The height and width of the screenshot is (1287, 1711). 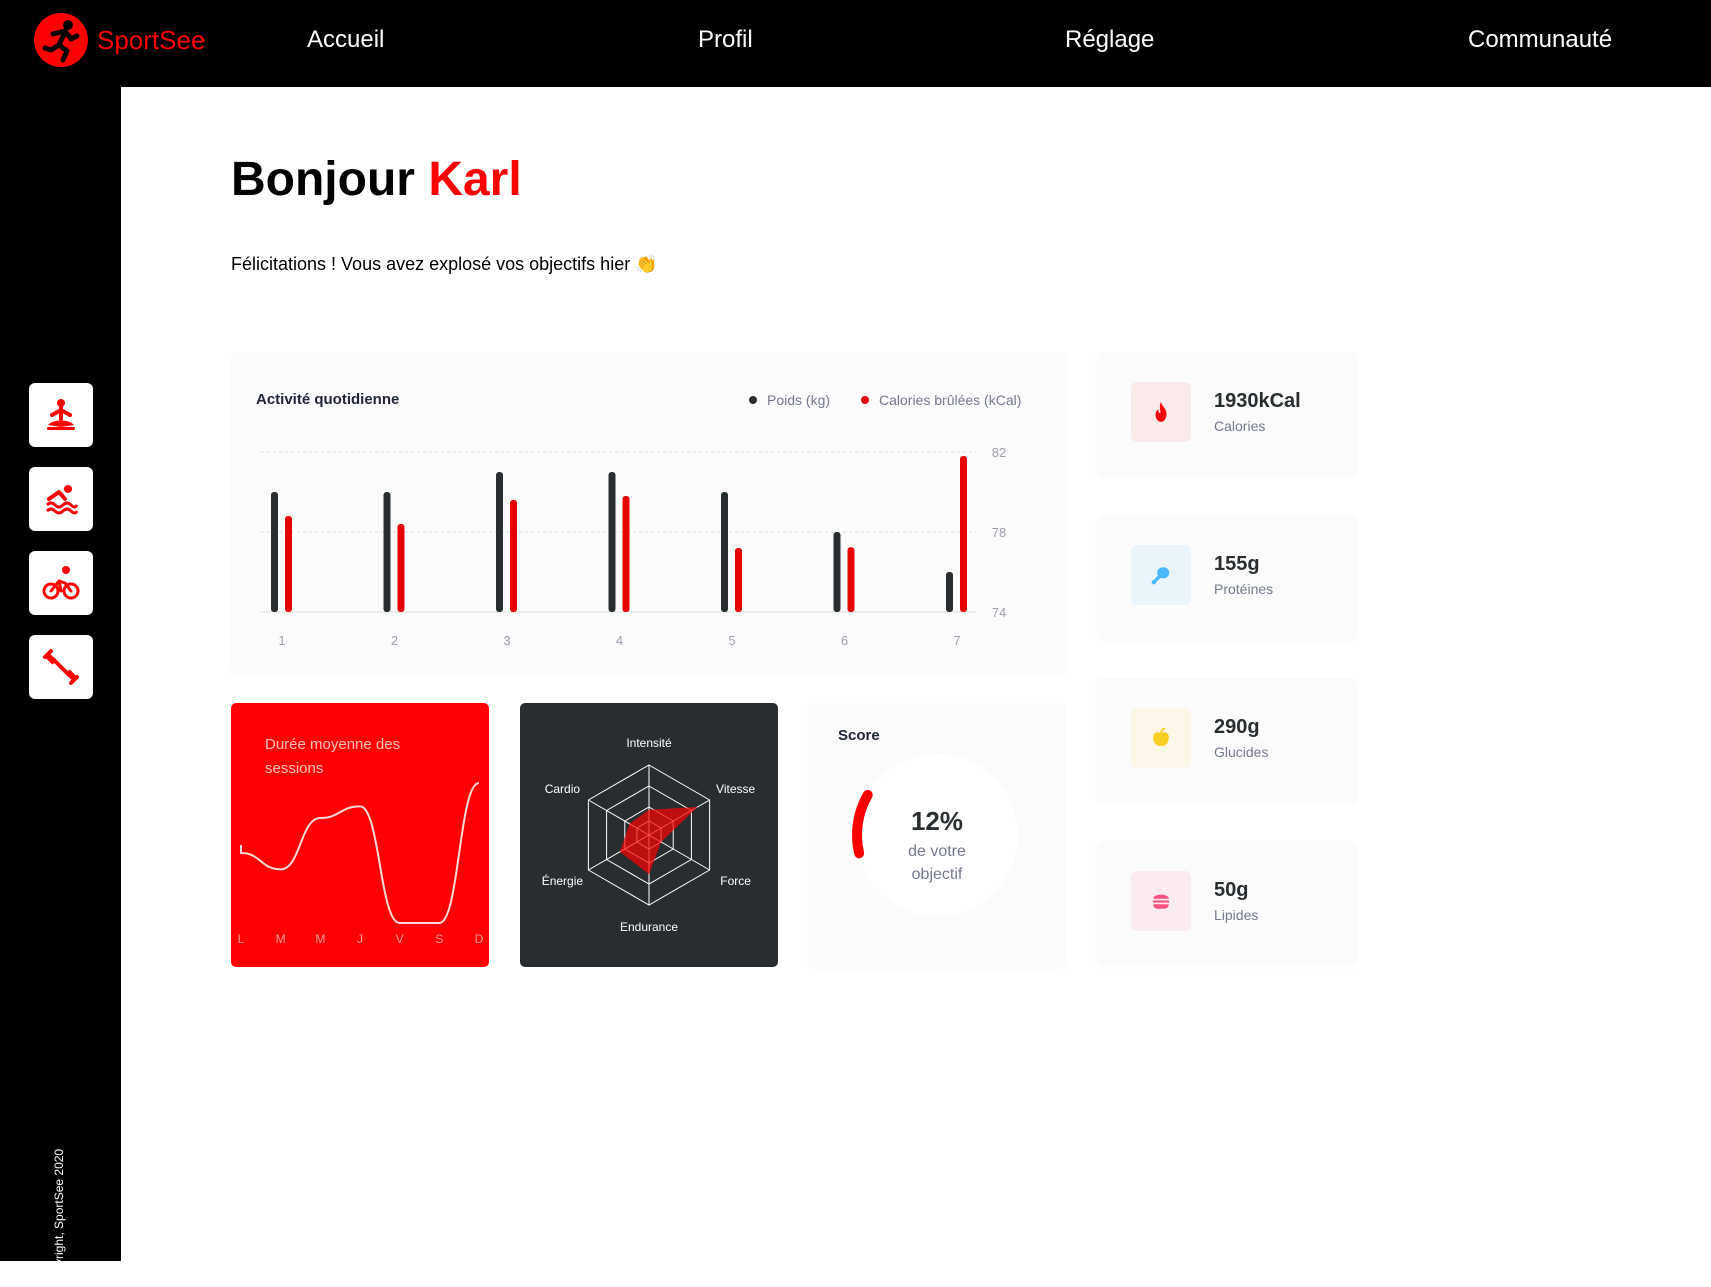 I want to click on lipids-label: Lipides, so click(x=1236, y=915).